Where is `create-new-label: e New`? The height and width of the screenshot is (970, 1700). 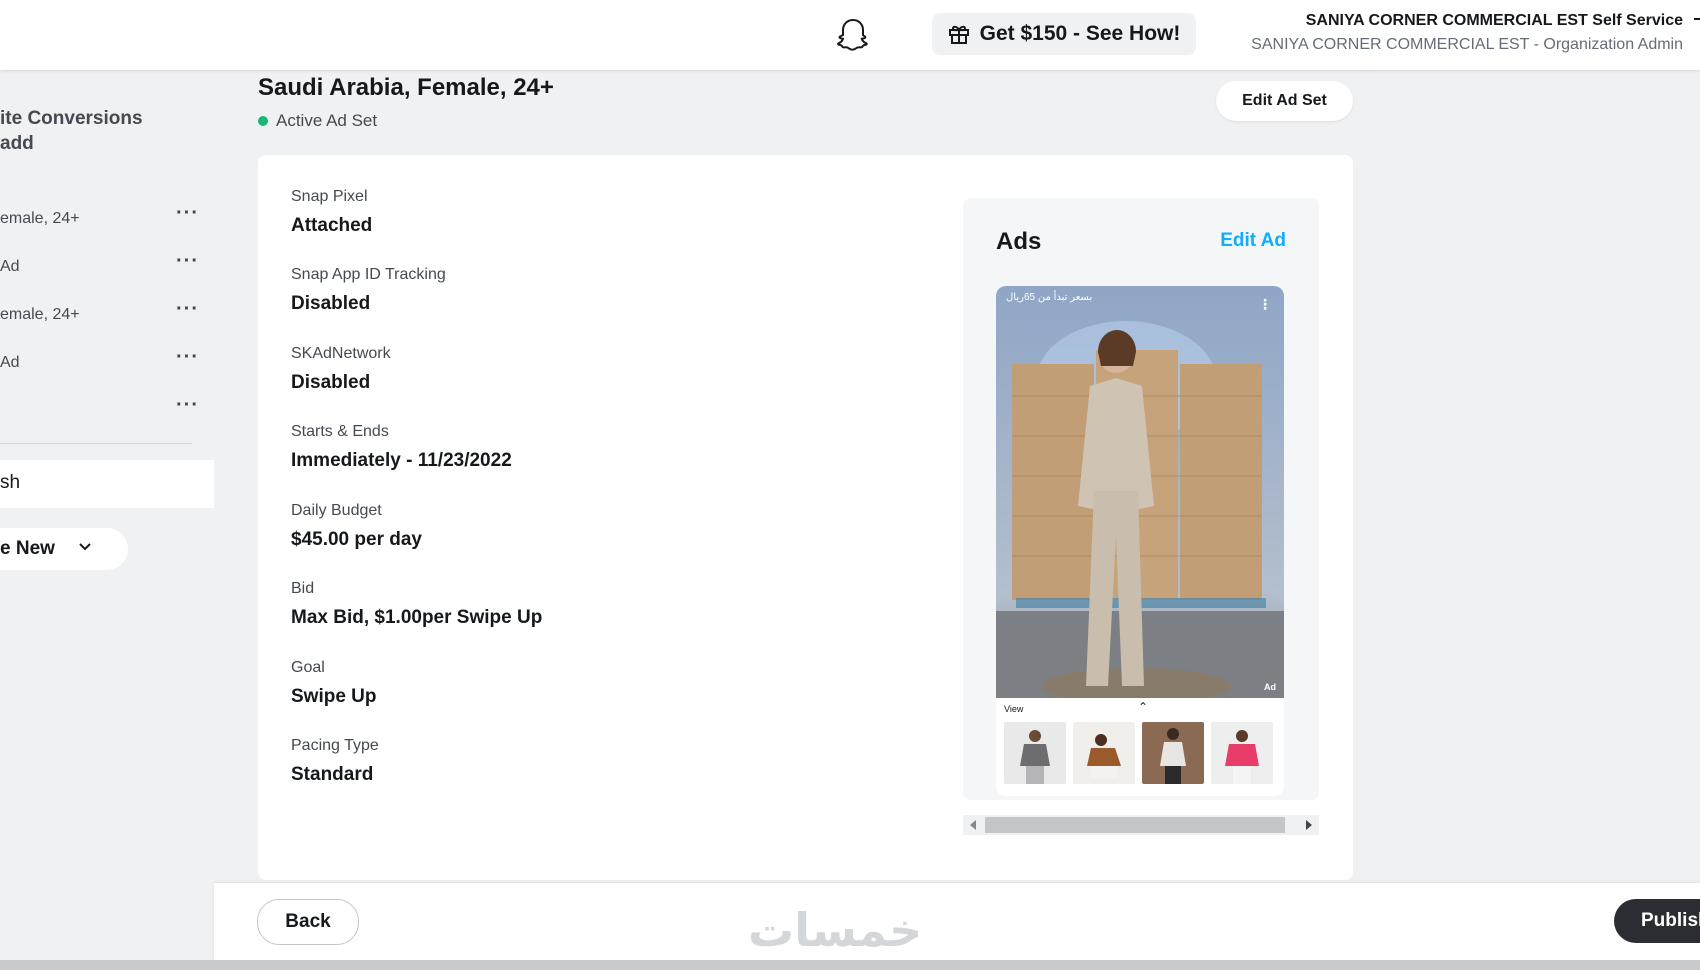 create-new-label: e New is located at coordinates (27, 548).